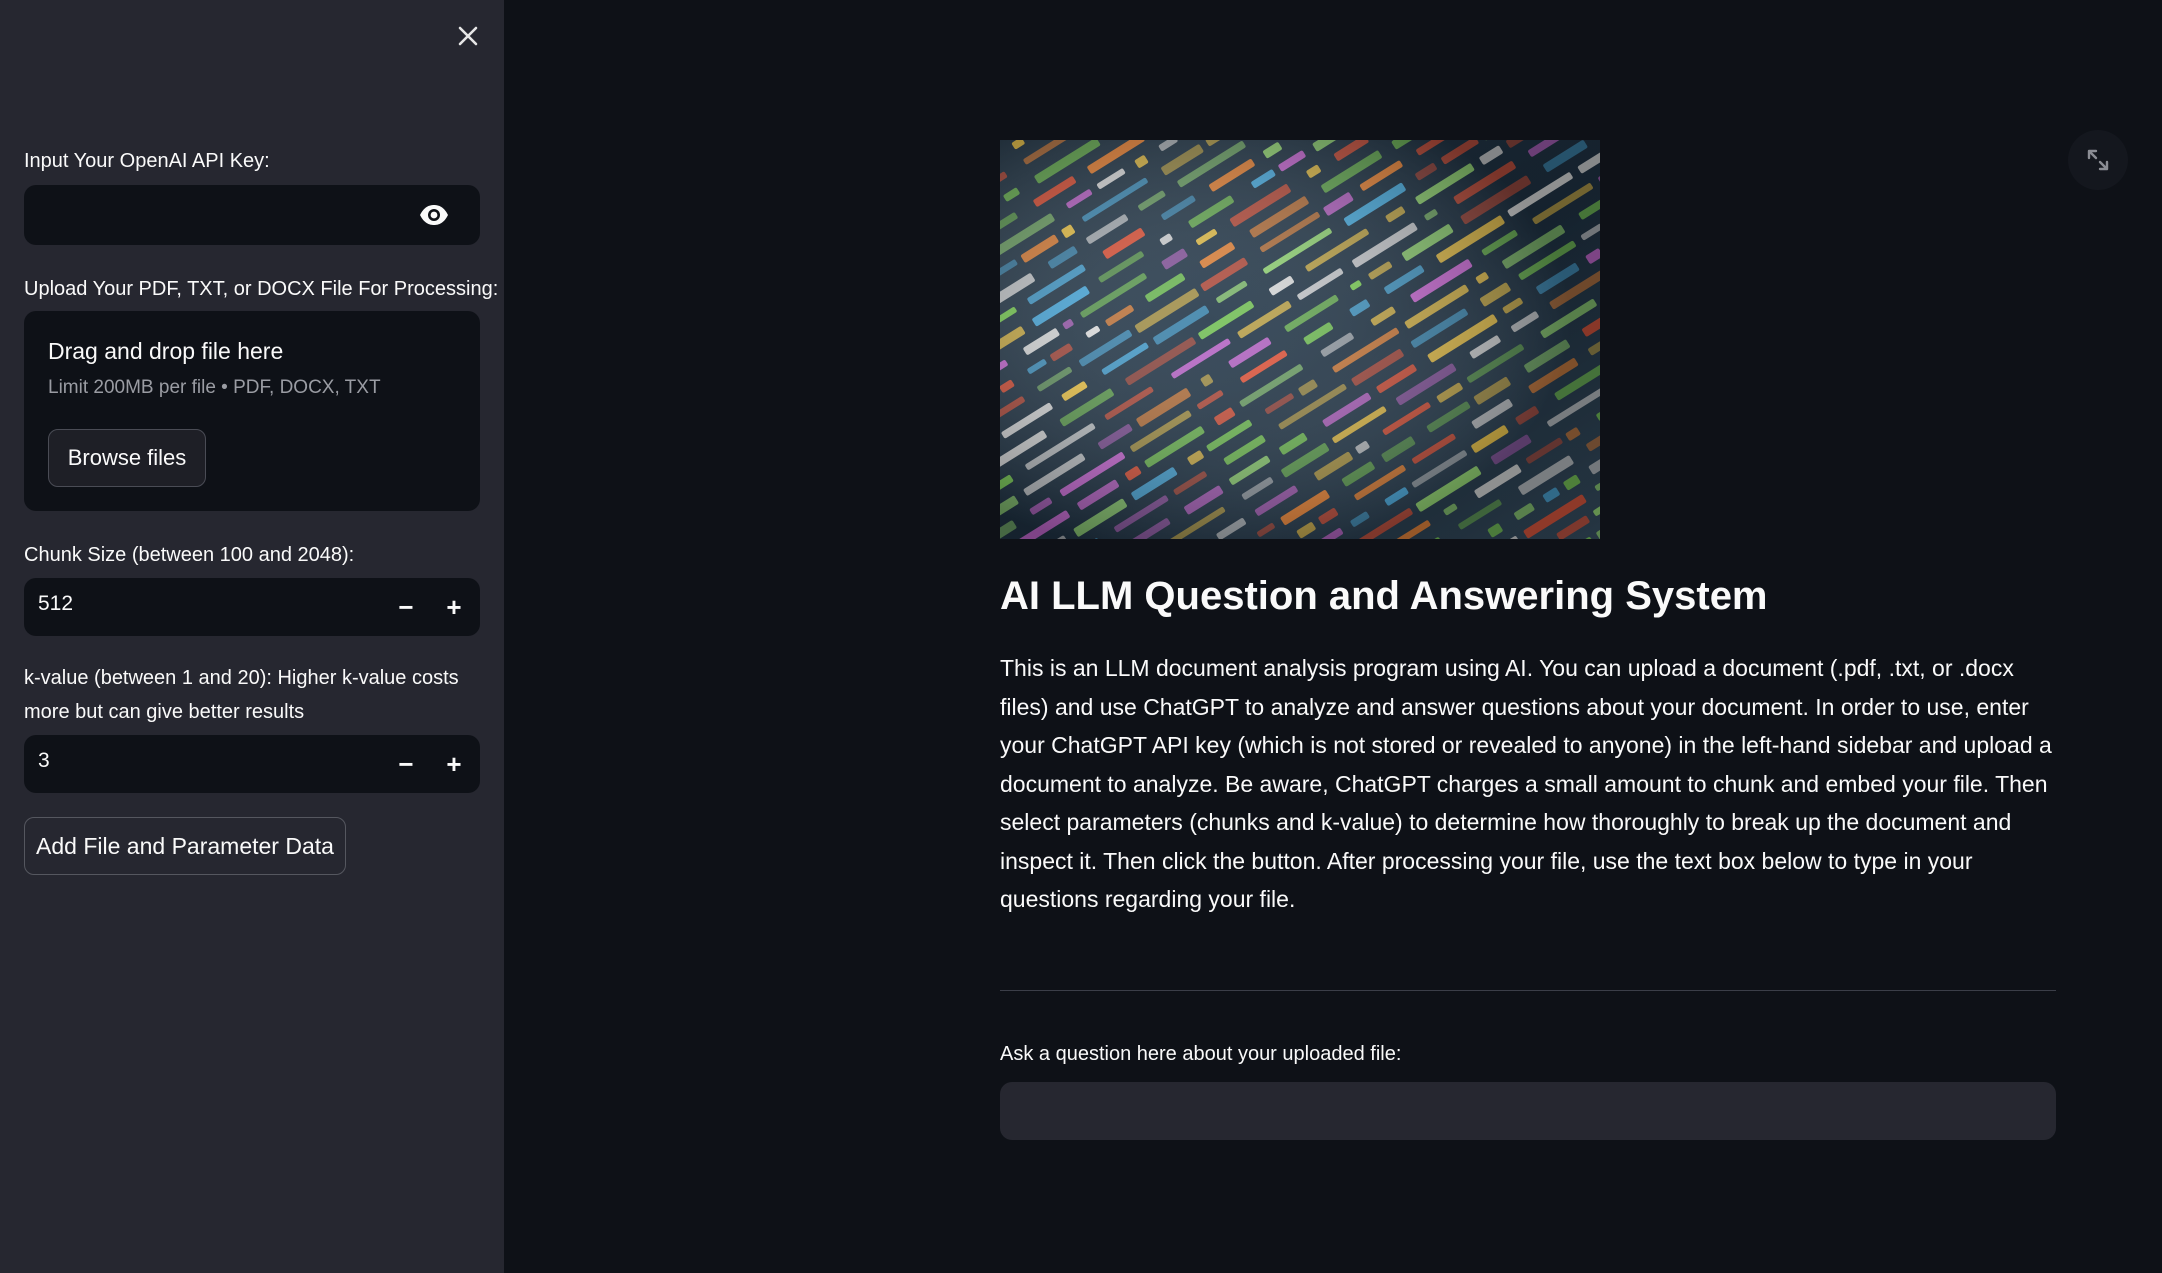 The image size is (2162, 1273). I want to click on show-password-button, so click(434, 215).